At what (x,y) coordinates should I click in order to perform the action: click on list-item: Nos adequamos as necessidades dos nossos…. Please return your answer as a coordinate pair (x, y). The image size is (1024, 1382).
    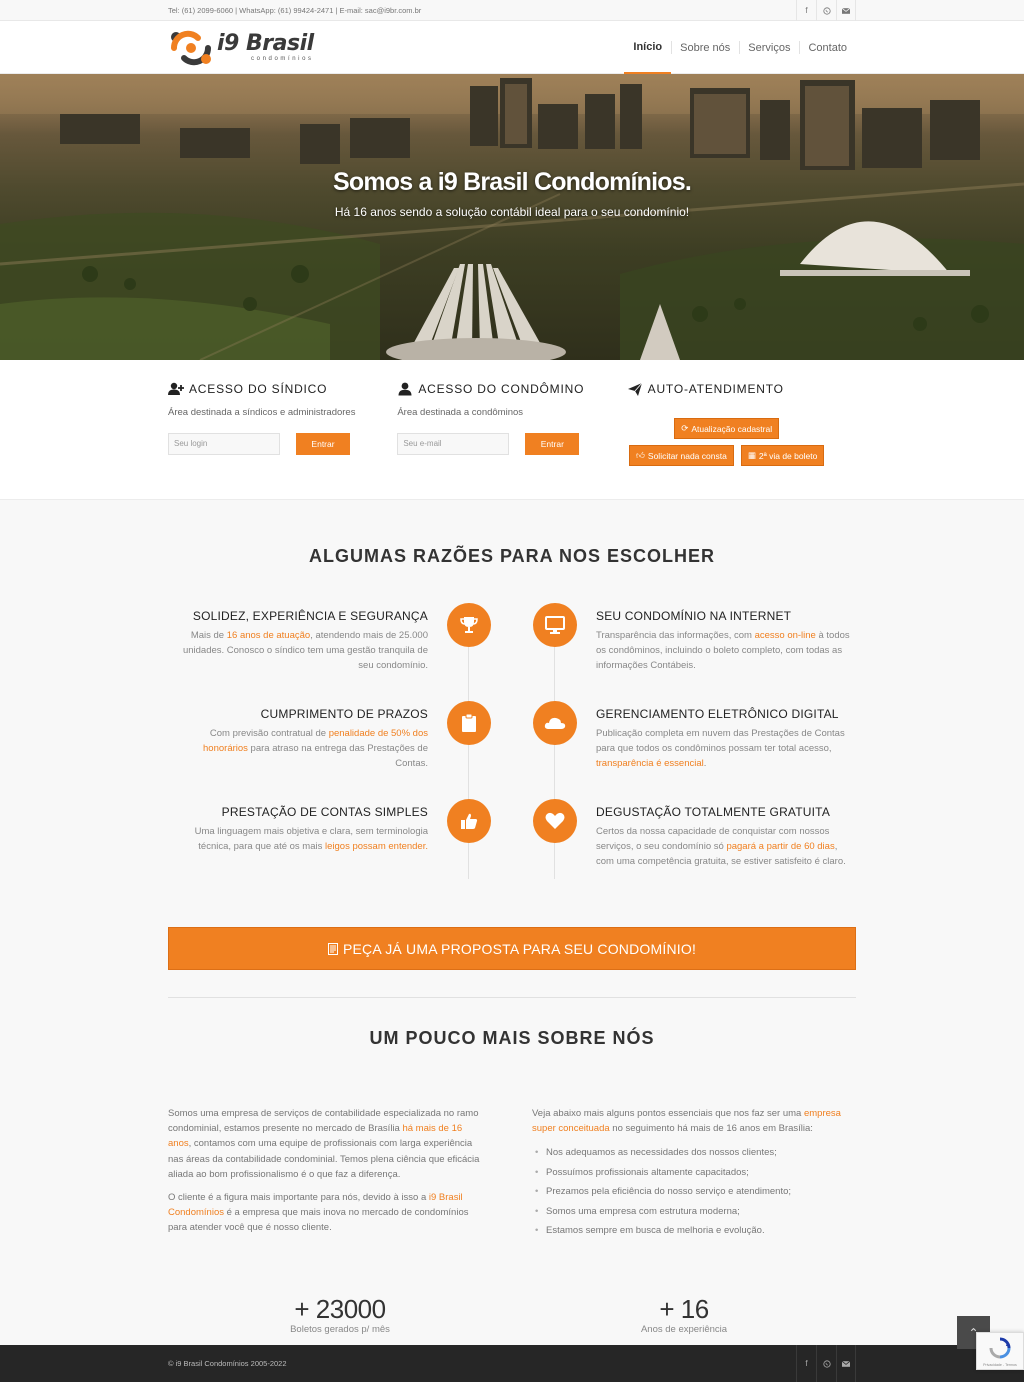
    Looking at the image, I should click on (691, 1152).